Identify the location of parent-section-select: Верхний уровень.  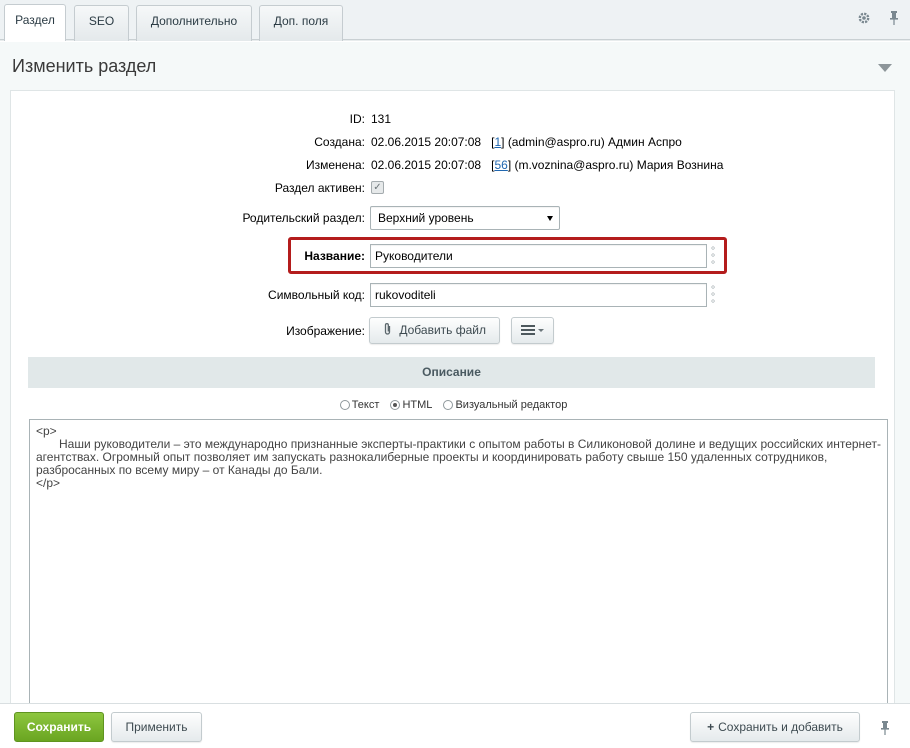
(465, 218).